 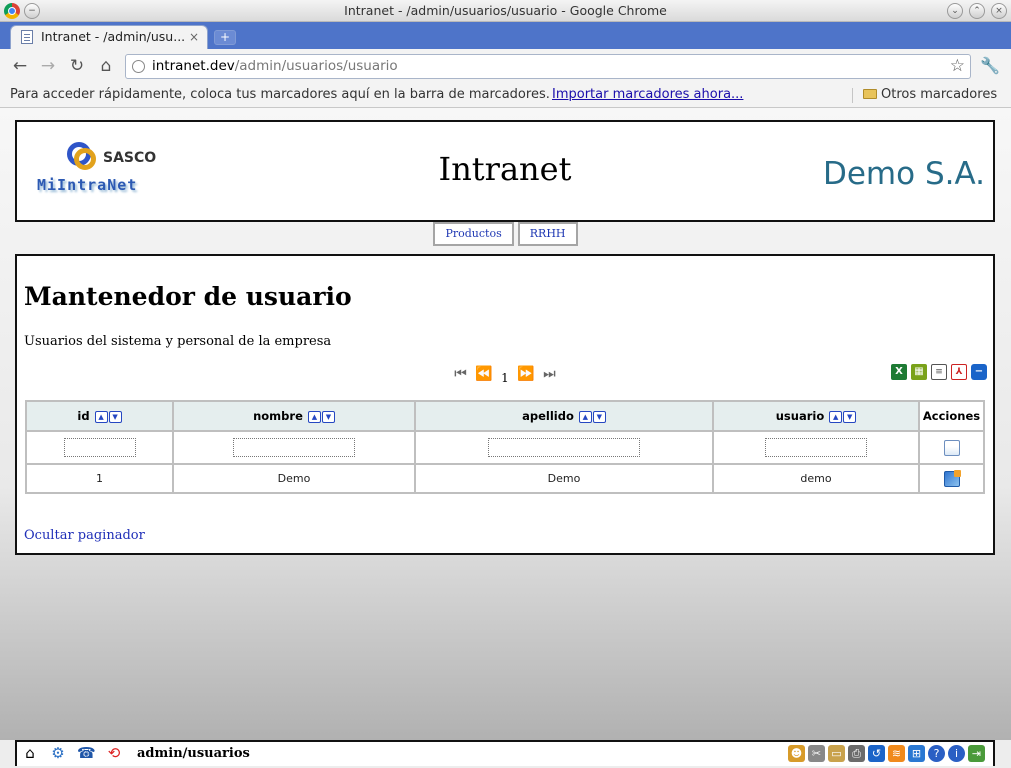 What do you see at coordinates (899, 372) in the screenshot?
I see `export-excel-icon: X` at bounding box center [899, 372].